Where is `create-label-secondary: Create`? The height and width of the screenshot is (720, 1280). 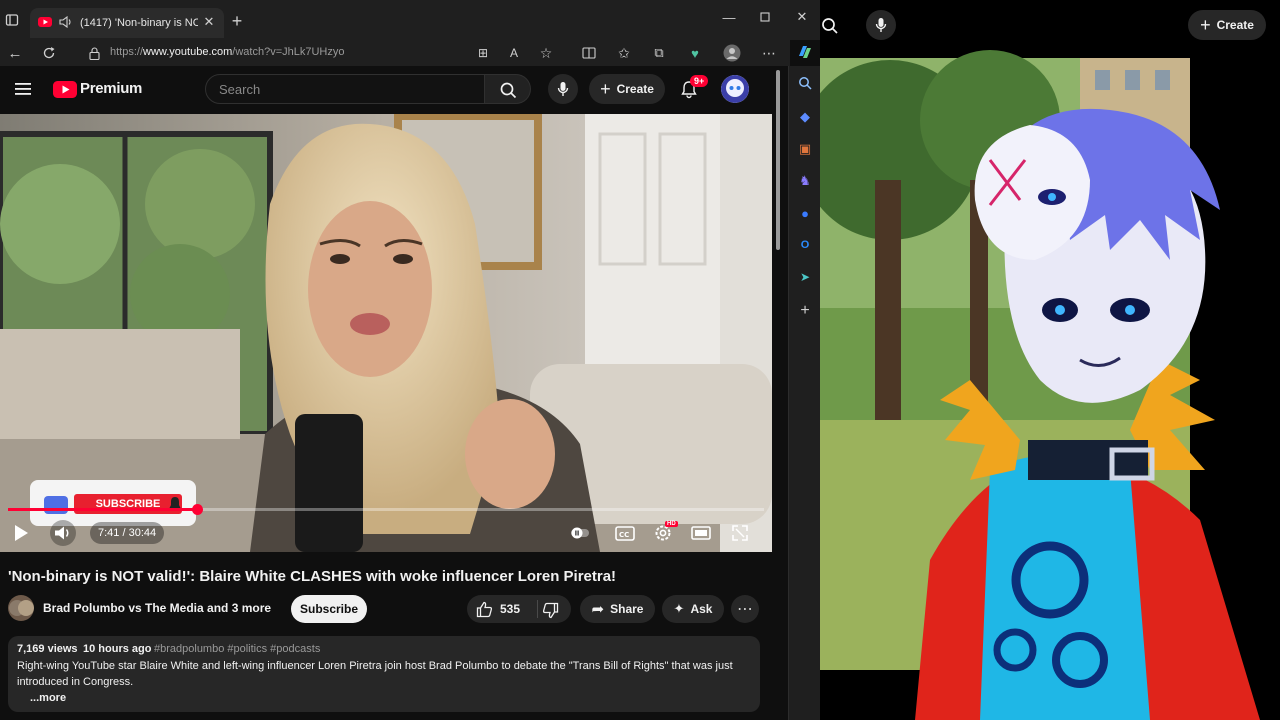 create-label-secondary: Create is located at coordinates (1235, 25).